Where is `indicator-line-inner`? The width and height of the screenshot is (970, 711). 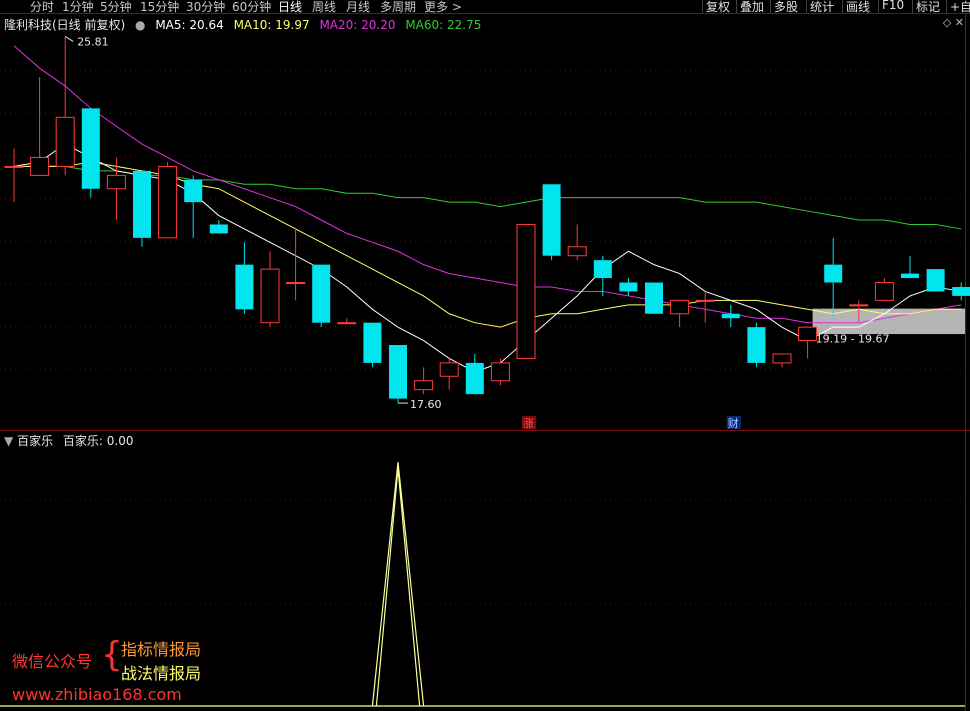
indicator-line-inner is located at coordinates (398, 587).